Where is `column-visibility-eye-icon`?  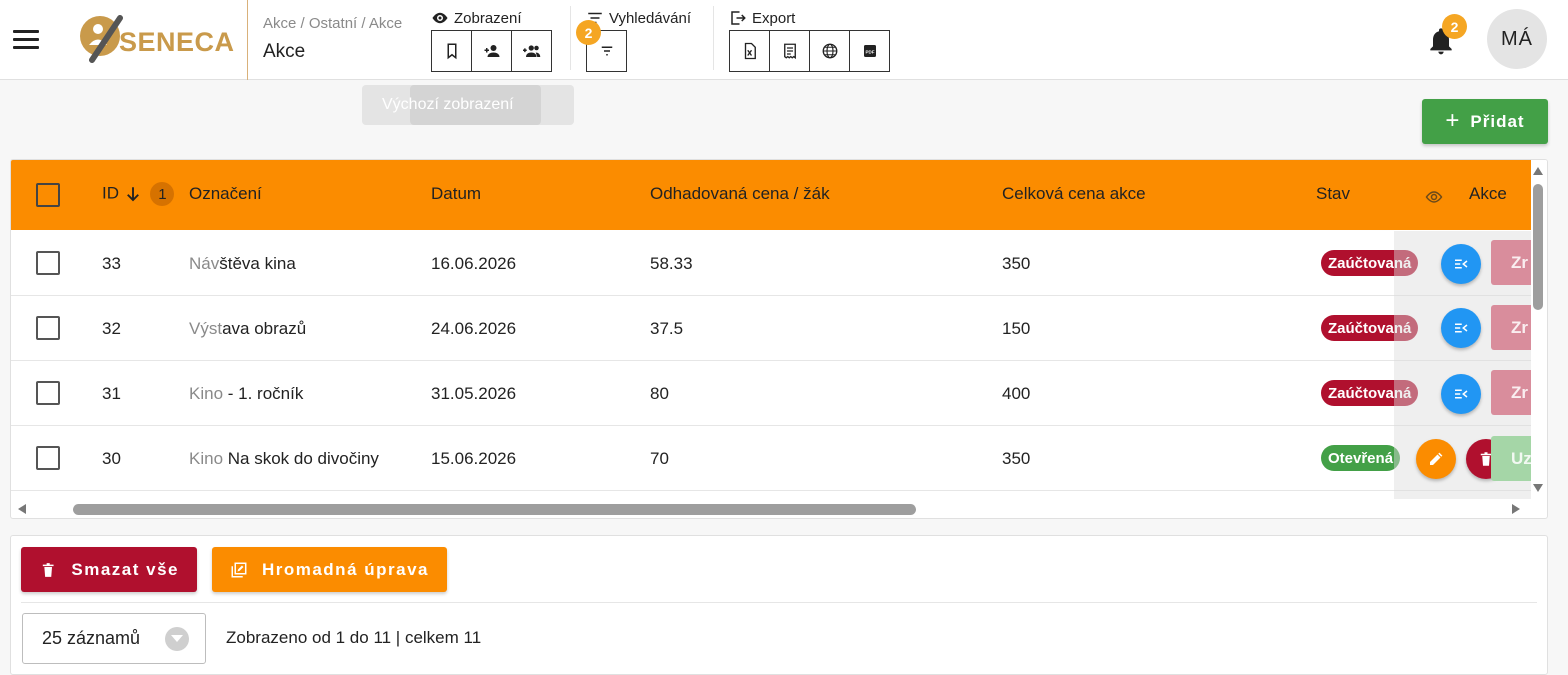
column-visibility-eye-icon is located at coordinates (1434, 197).